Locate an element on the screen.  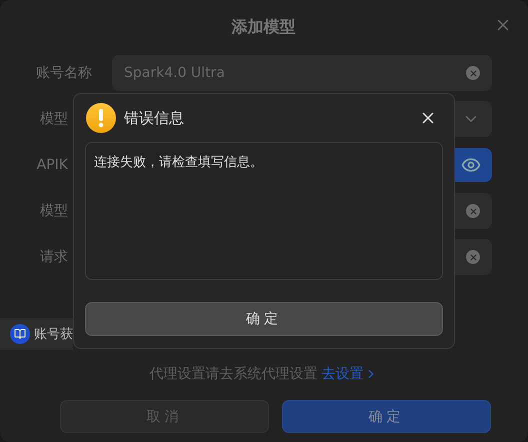
tab-label: 账号获 is located at coordinates (53, 334).